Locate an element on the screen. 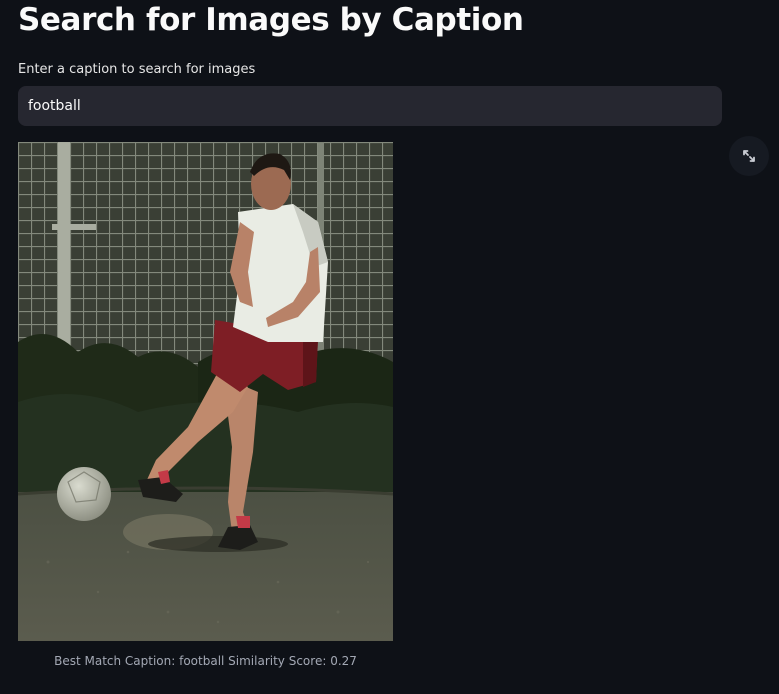 This screenshot has height=694, width=779. page-title: Search for Images by Caption is located at coordinates (271, 20).